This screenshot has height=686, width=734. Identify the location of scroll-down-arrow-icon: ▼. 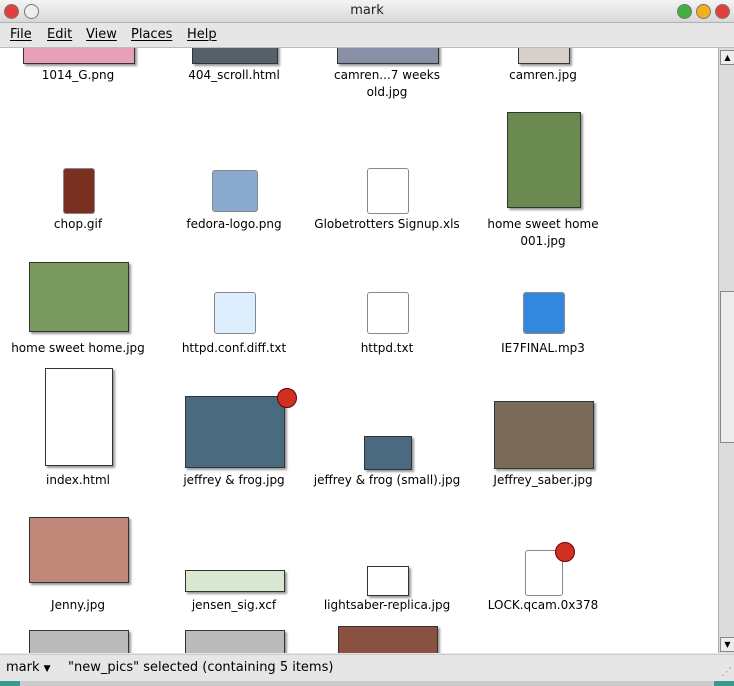
(727, 644).